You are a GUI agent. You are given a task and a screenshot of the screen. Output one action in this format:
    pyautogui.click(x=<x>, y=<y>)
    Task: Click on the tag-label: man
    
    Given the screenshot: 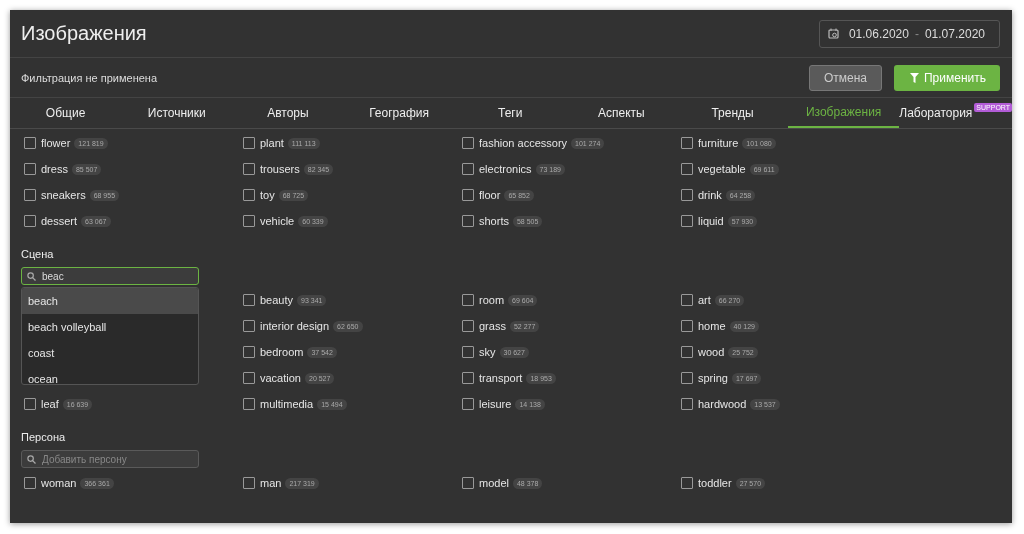 What is the action you would take?
    pyautogui.click(x=271, y=483)
    